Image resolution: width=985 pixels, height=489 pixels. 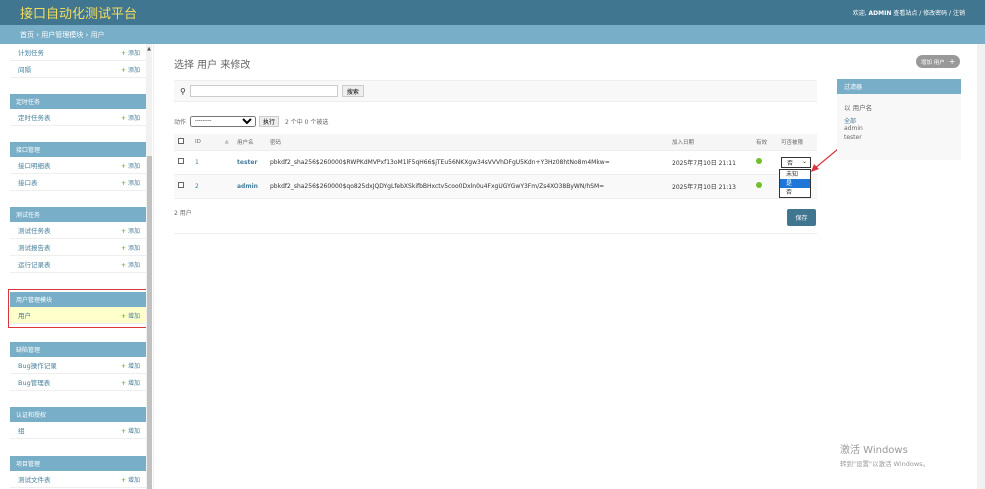 I want to click on save-button: 保存, so click(x=801, y=217).